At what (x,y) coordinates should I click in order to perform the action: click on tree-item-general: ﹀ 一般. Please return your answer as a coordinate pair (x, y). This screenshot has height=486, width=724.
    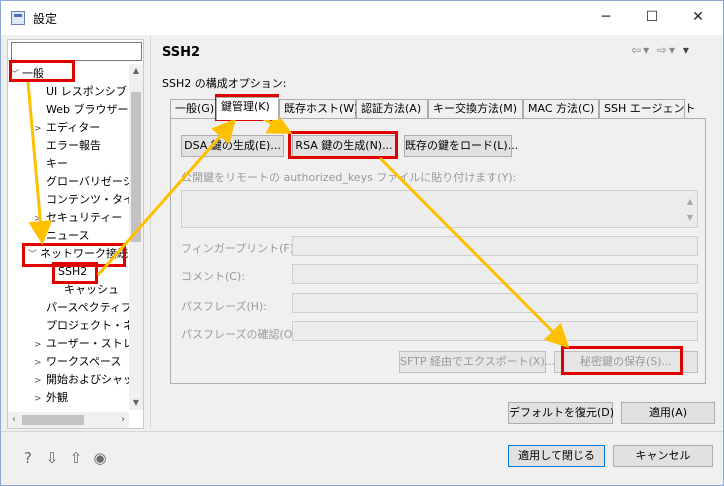
    Looking at the image, I should click on (27, 74).